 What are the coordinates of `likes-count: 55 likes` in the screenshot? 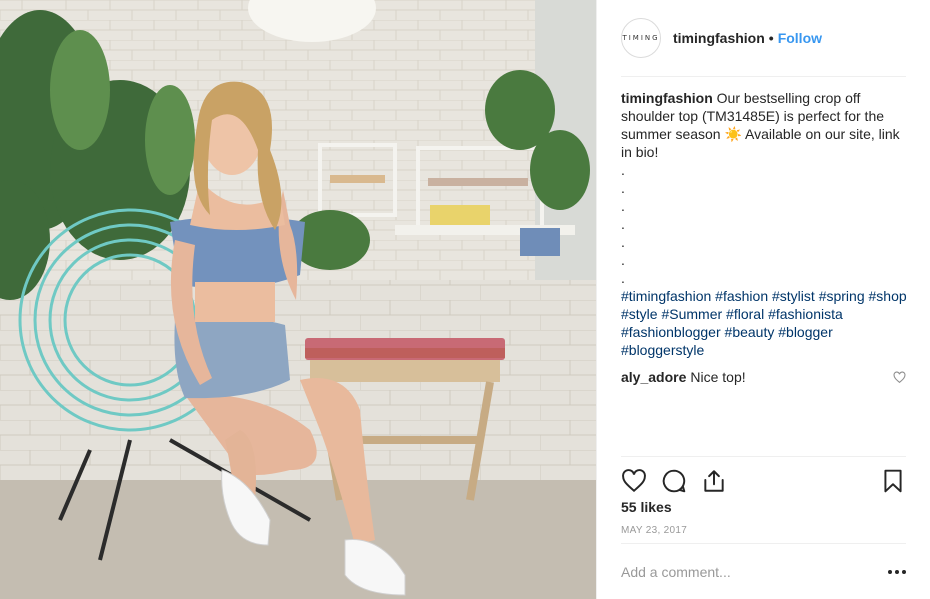 It's located at (646, 507).